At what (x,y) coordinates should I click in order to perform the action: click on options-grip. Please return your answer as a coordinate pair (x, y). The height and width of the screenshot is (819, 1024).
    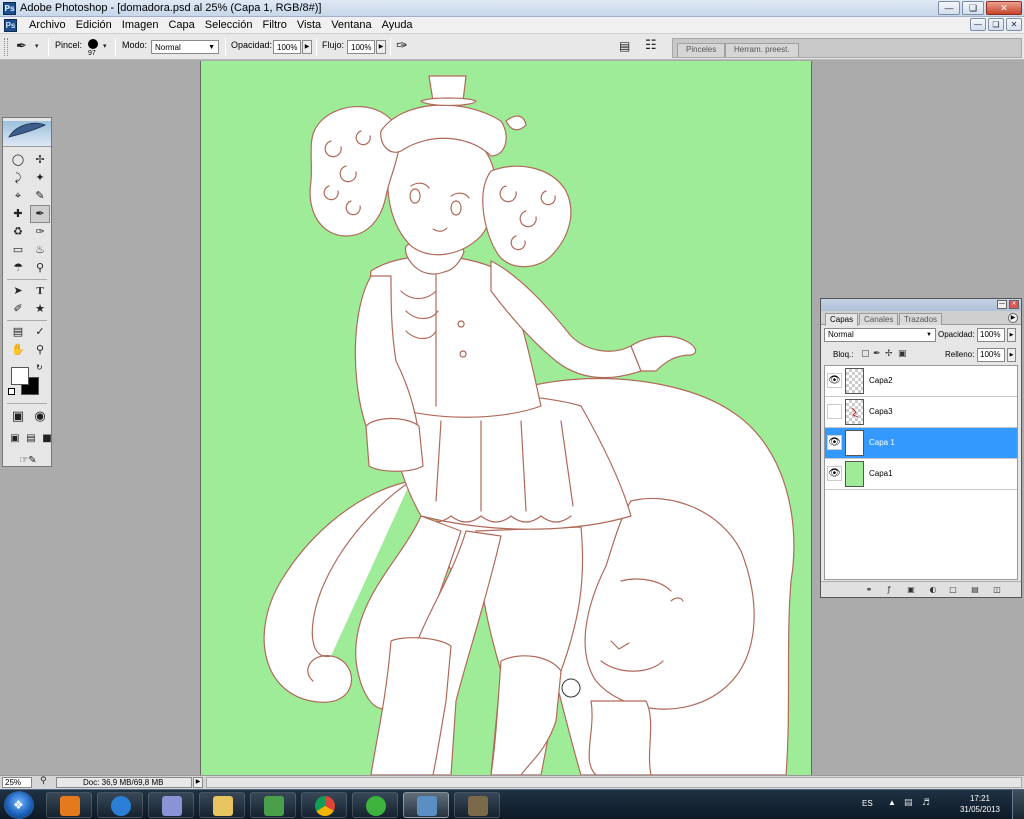
    Looking at the image, I should click on (6, 47).